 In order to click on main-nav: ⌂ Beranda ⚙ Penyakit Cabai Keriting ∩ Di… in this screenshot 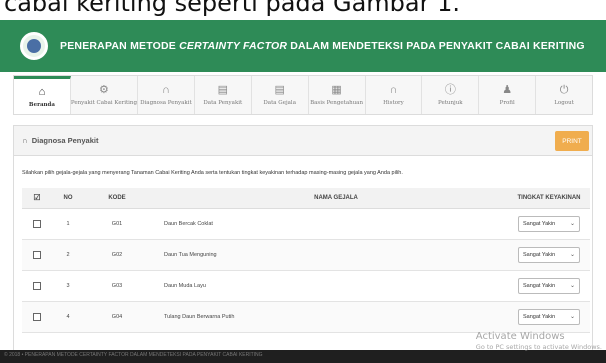, I will do `click(303, 95)`.